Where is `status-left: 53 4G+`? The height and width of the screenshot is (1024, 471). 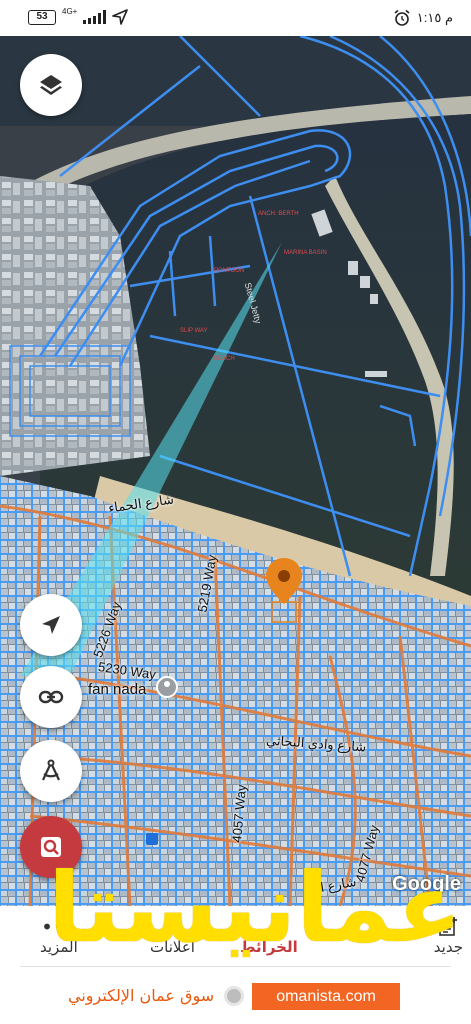 status-left: 53 4G+ is located at coordinates (78, 15).